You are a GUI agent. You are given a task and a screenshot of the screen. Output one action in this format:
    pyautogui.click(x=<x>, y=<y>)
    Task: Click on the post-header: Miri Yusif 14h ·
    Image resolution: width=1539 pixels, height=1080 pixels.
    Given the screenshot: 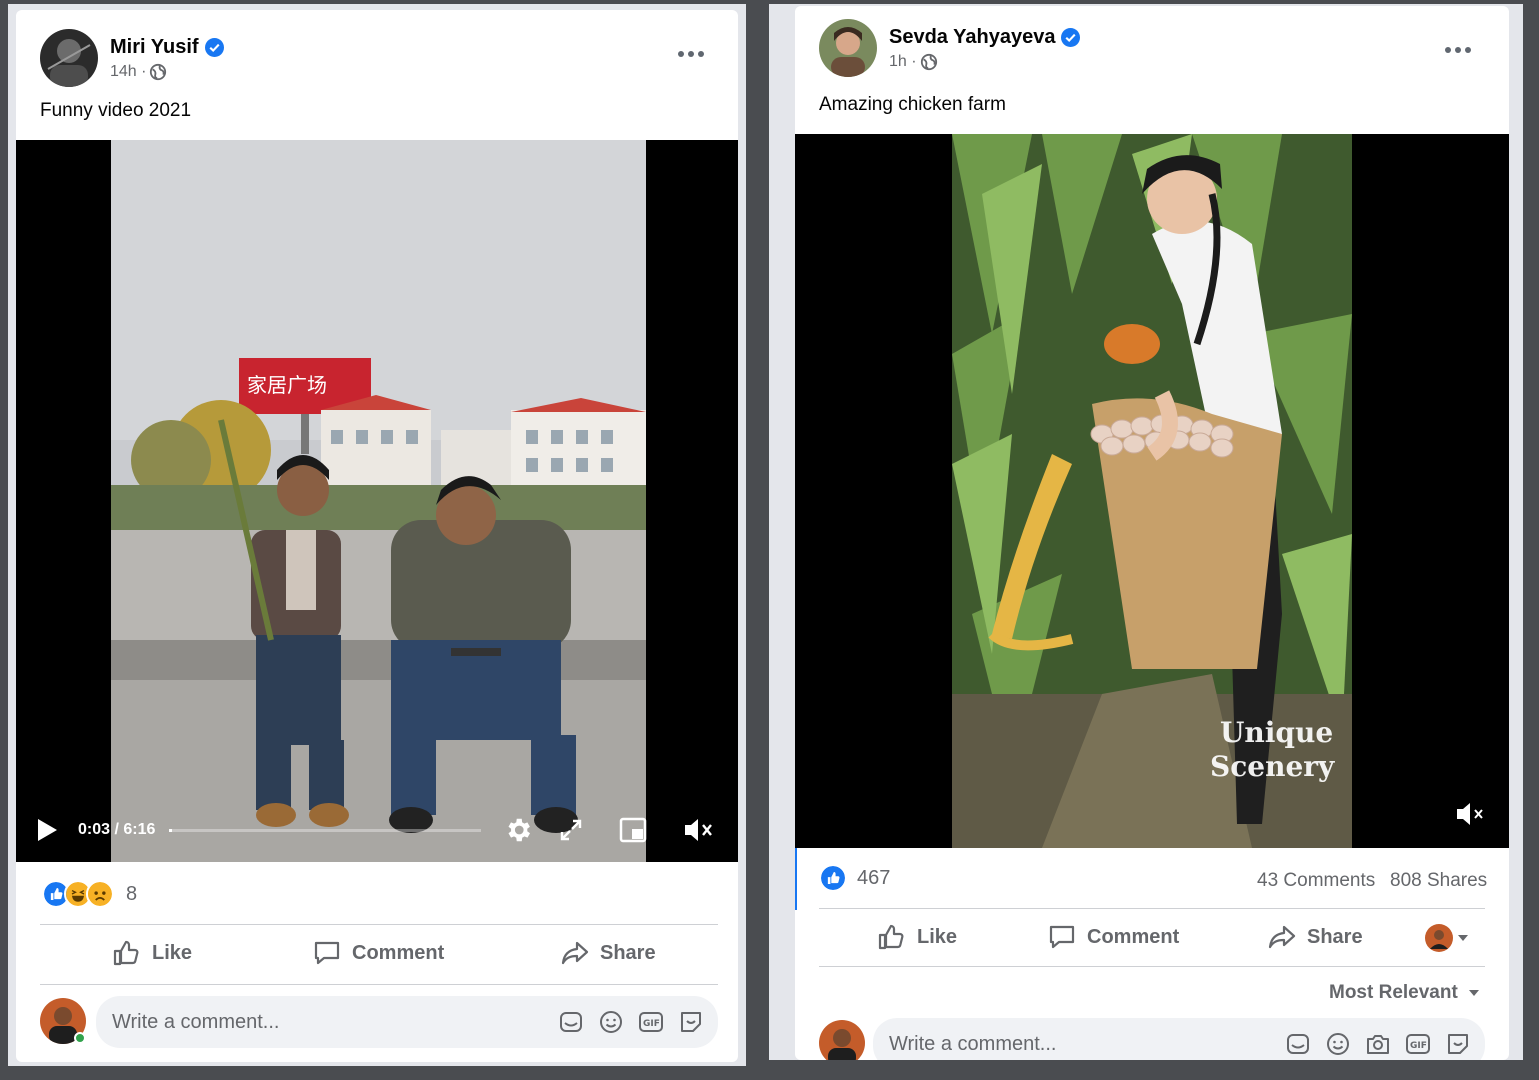 What is the action you would take?
    pyautogui.click(x=132, y=58)
    